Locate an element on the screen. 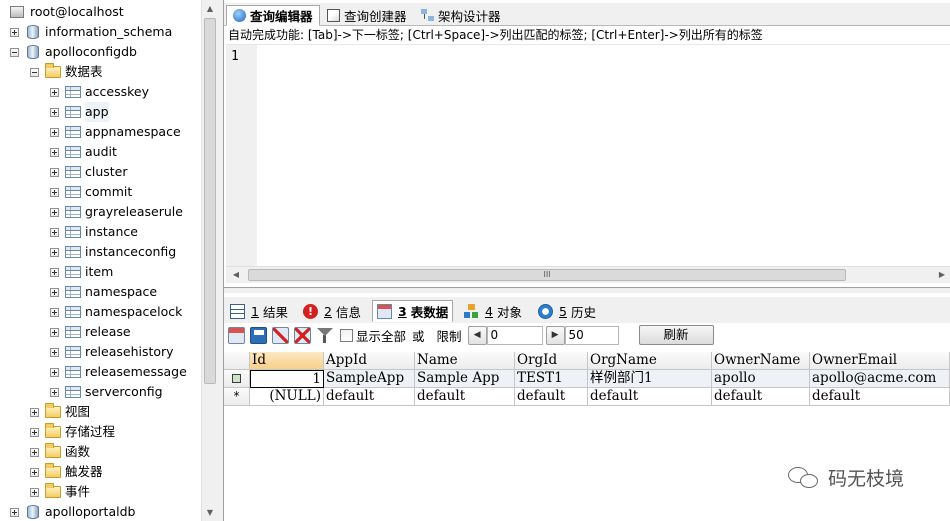 This screenshot has height=521, width=950. tree-node: accesskey is located at coordinates (99, 92).